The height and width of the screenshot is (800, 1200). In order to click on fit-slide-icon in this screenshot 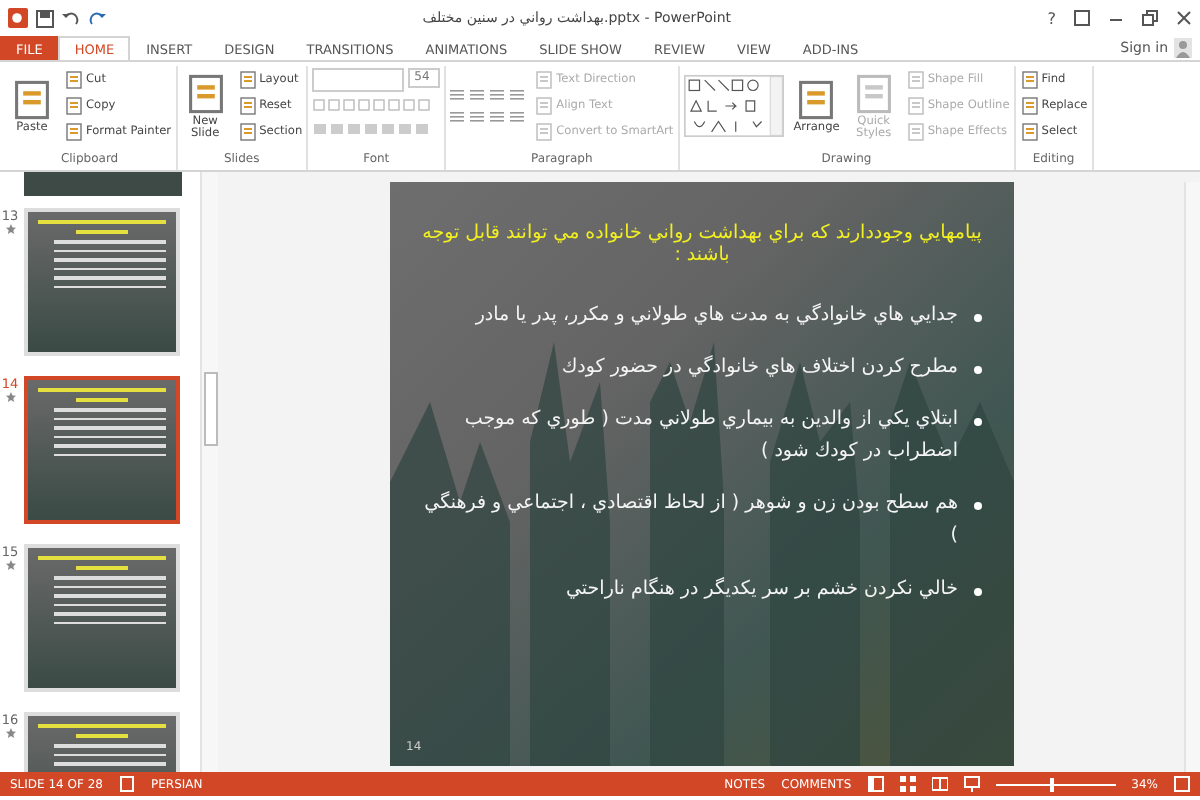, I will do `click(1182, 784)`.